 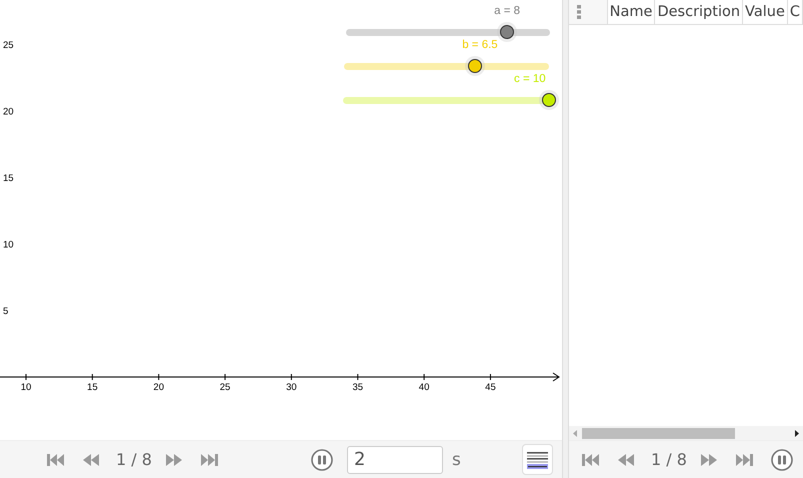 What do you see at coordinates (358, 387) in the screenshot?
I see `axis-label: 35` at bounding box center [358, 387].